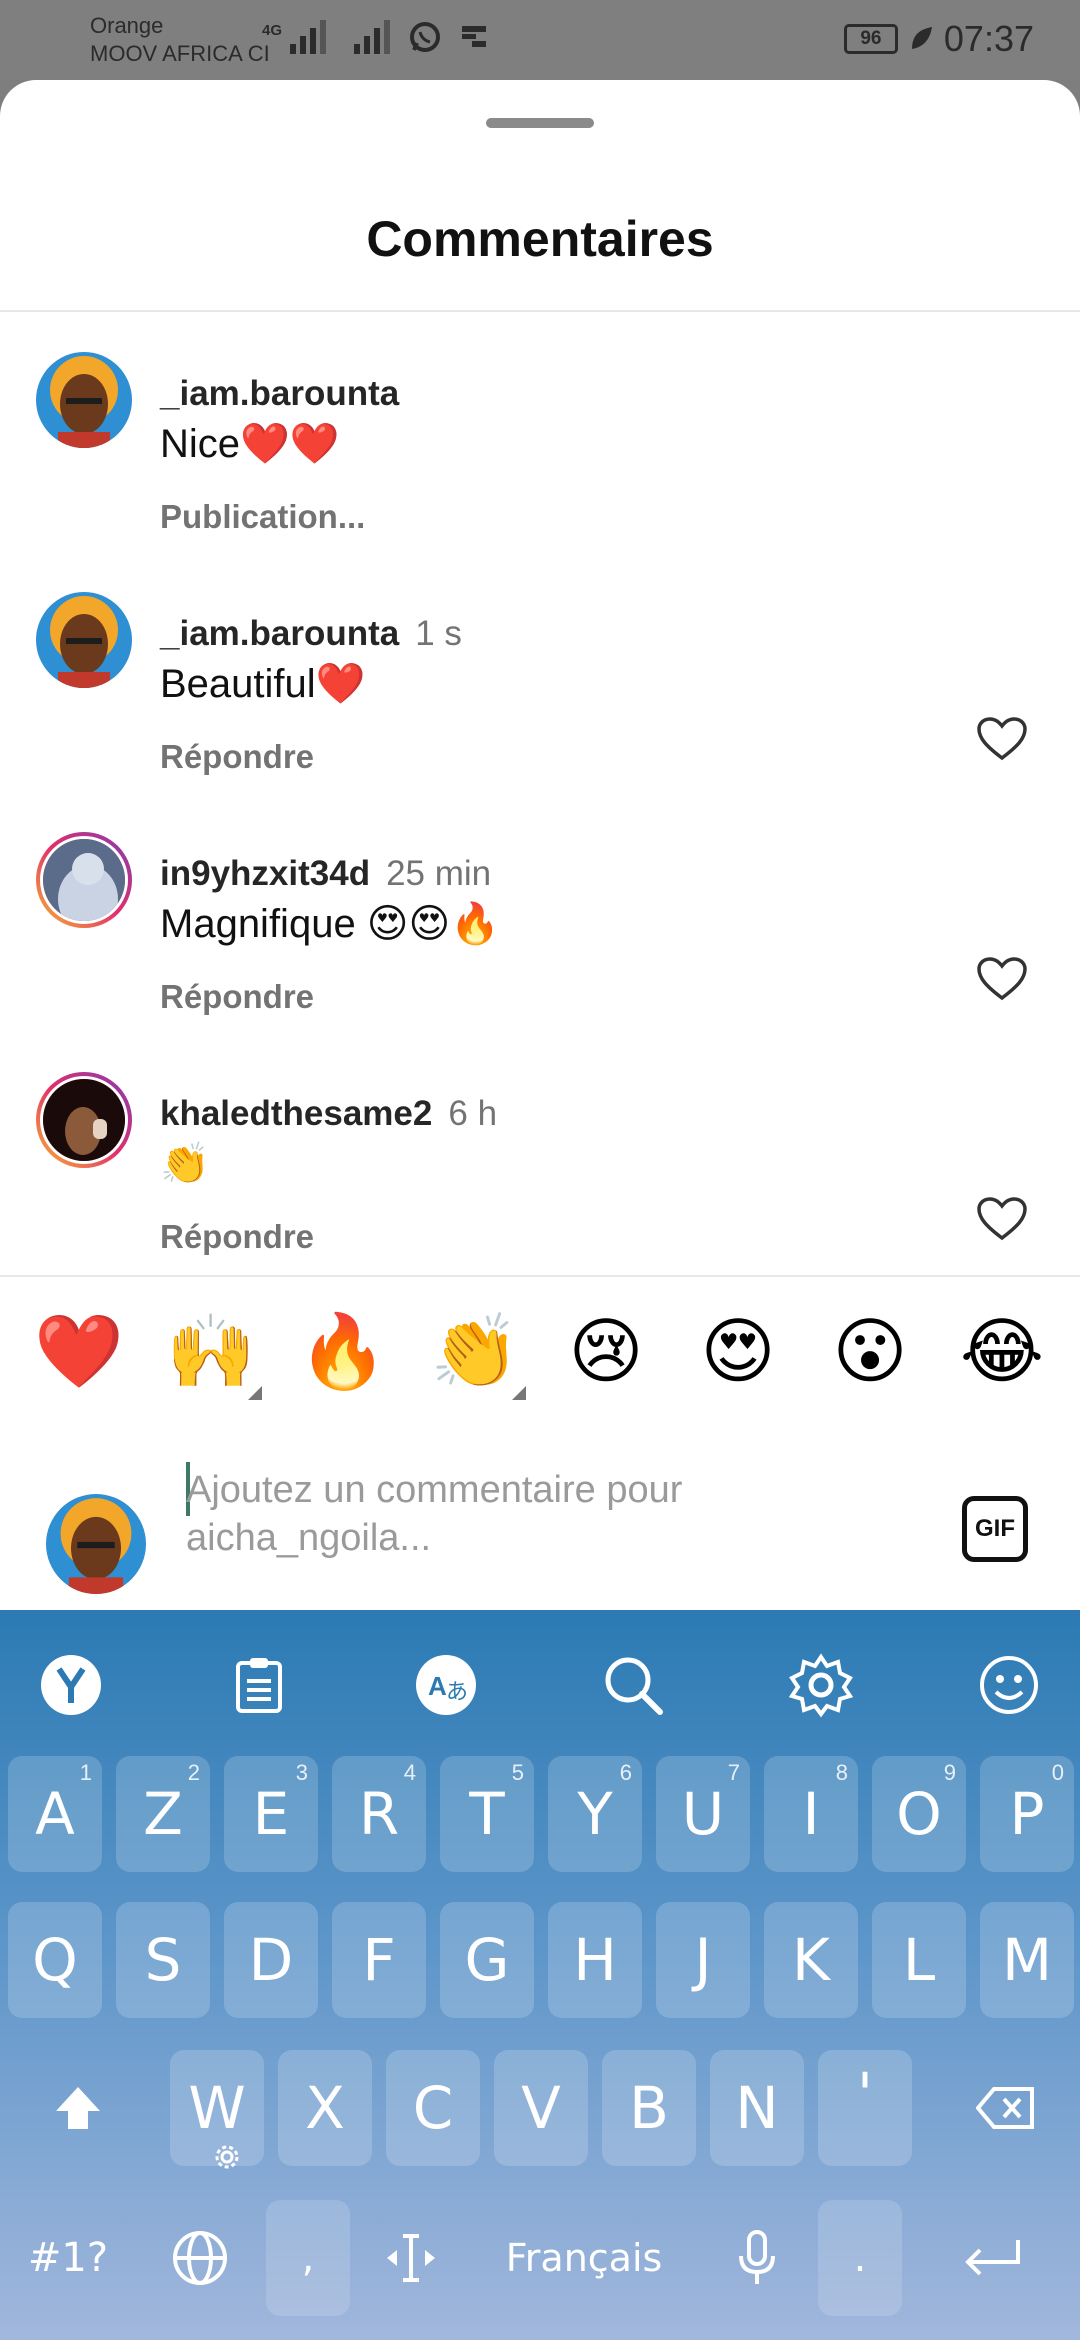 The width and height of the screenshot is (1080, 2340). I want to click on key-y: Y6, so click(595, 1814).